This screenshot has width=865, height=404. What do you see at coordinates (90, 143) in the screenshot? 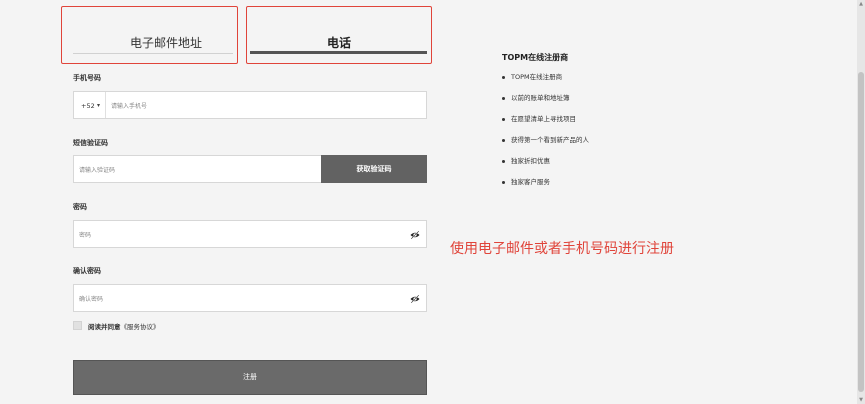
I see `sms-code-label: 短信验证码` at bounding box center [90, 143].